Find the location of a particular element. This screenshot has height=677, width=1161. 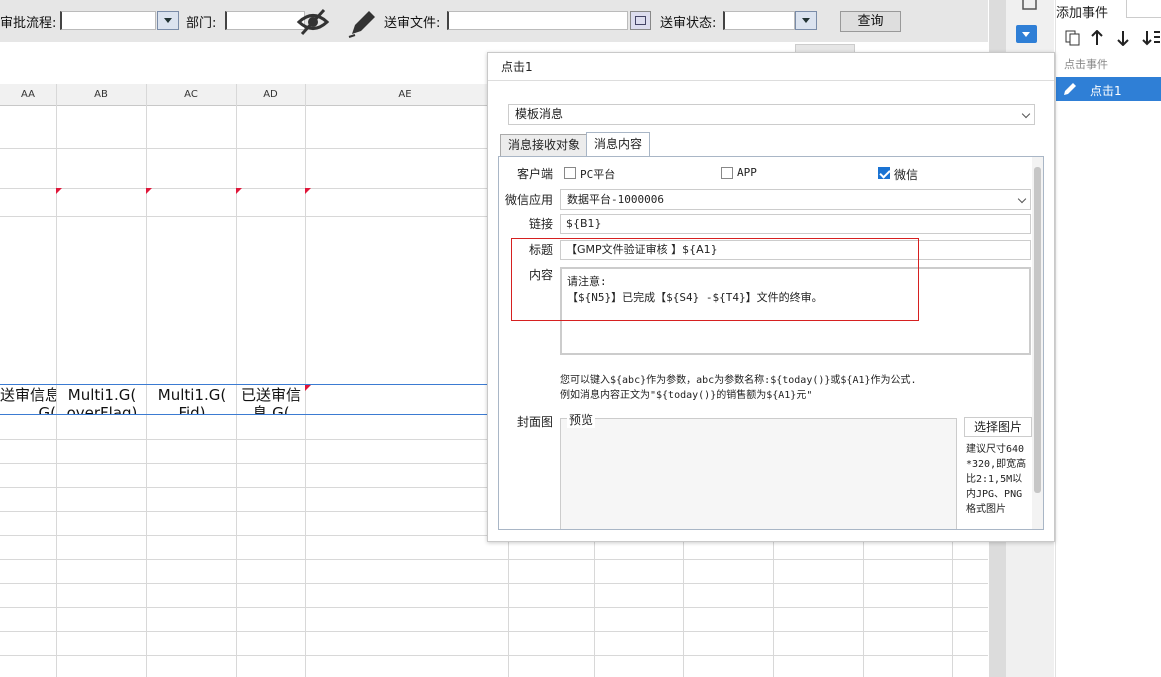

app-checkbox-label: APP is located at coordinates (747, 172).